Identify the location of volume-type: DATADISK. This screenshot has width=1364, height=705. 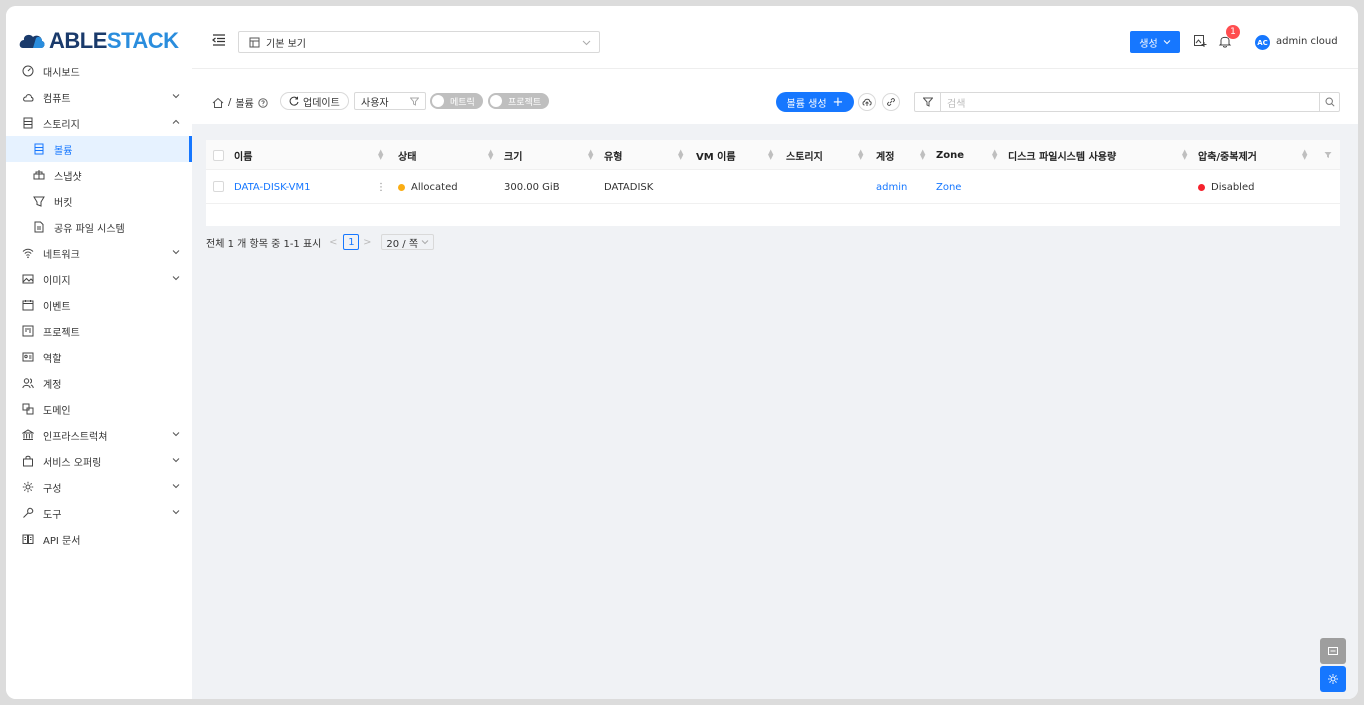
(629, 187).